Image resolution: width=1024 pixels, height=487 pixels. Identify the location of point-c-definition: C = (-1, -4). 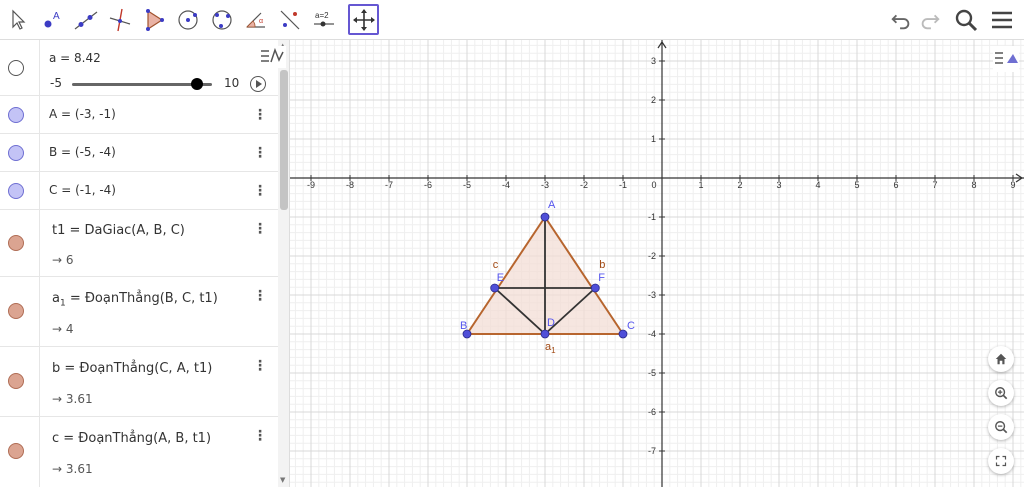
(82, 190).